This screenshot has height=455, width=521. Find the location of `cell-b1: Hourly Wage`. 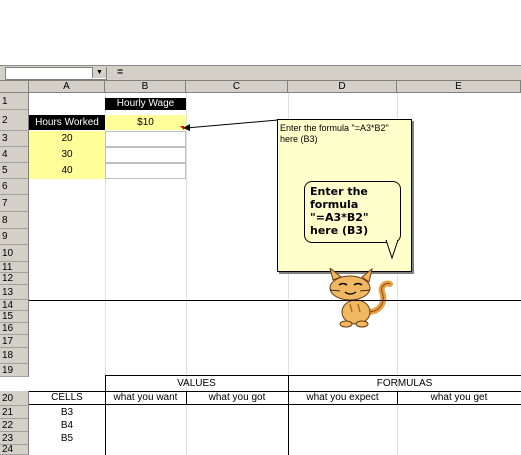

cell-b1: Hourly Wage is located at coordinates (145, 104).